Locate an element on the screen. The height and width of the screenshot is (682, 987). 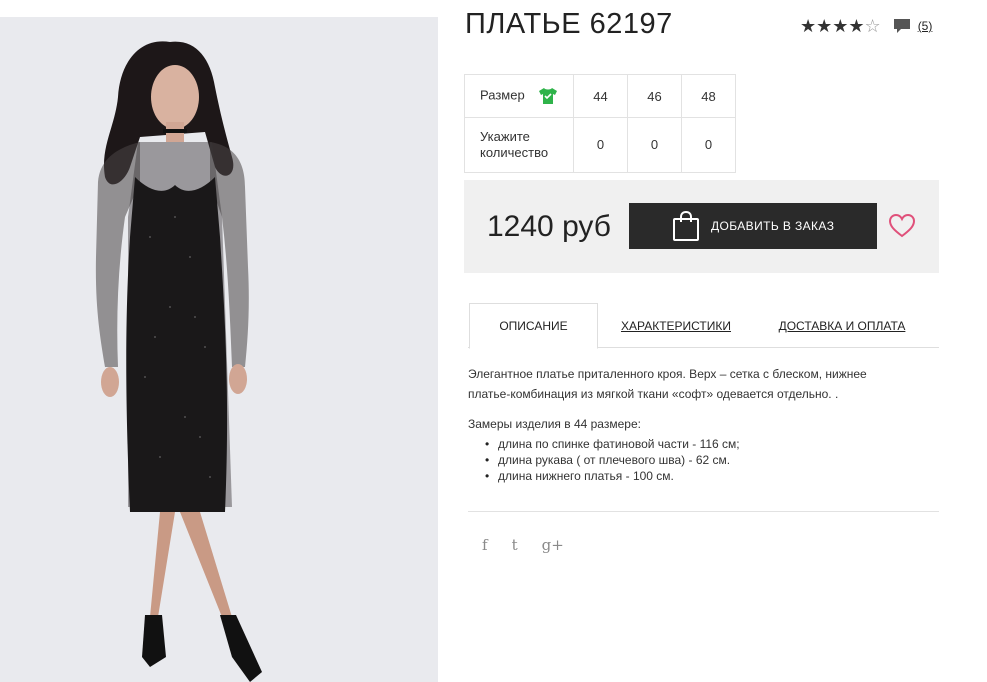
list-item: длина нижнего платья - 100 см. is located at coordinates (706, 476).